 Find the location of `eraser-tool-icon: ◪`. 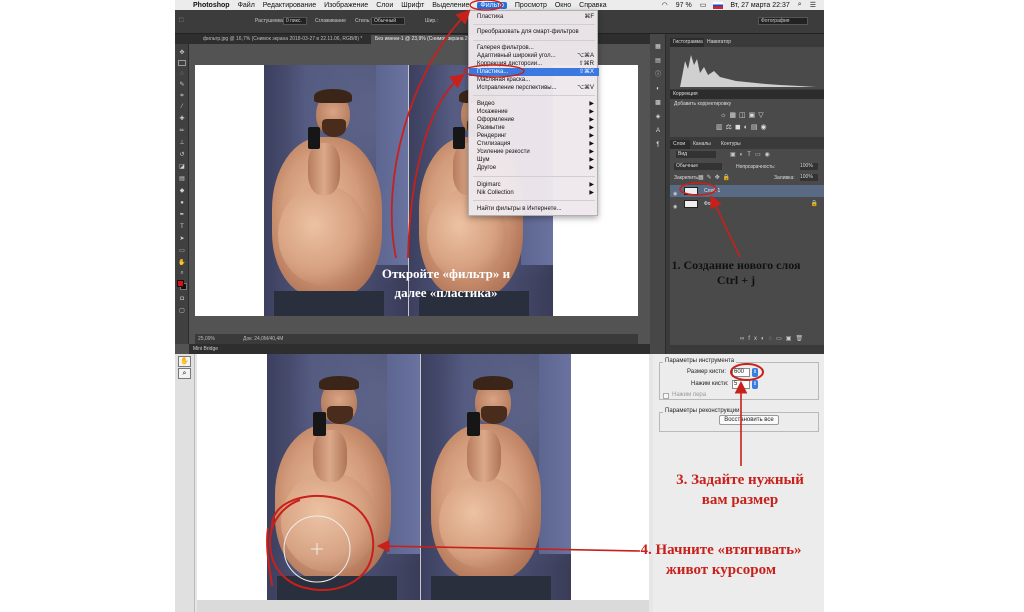

eraser-tool-icon: ◪ is located at coordinates (182, 167).